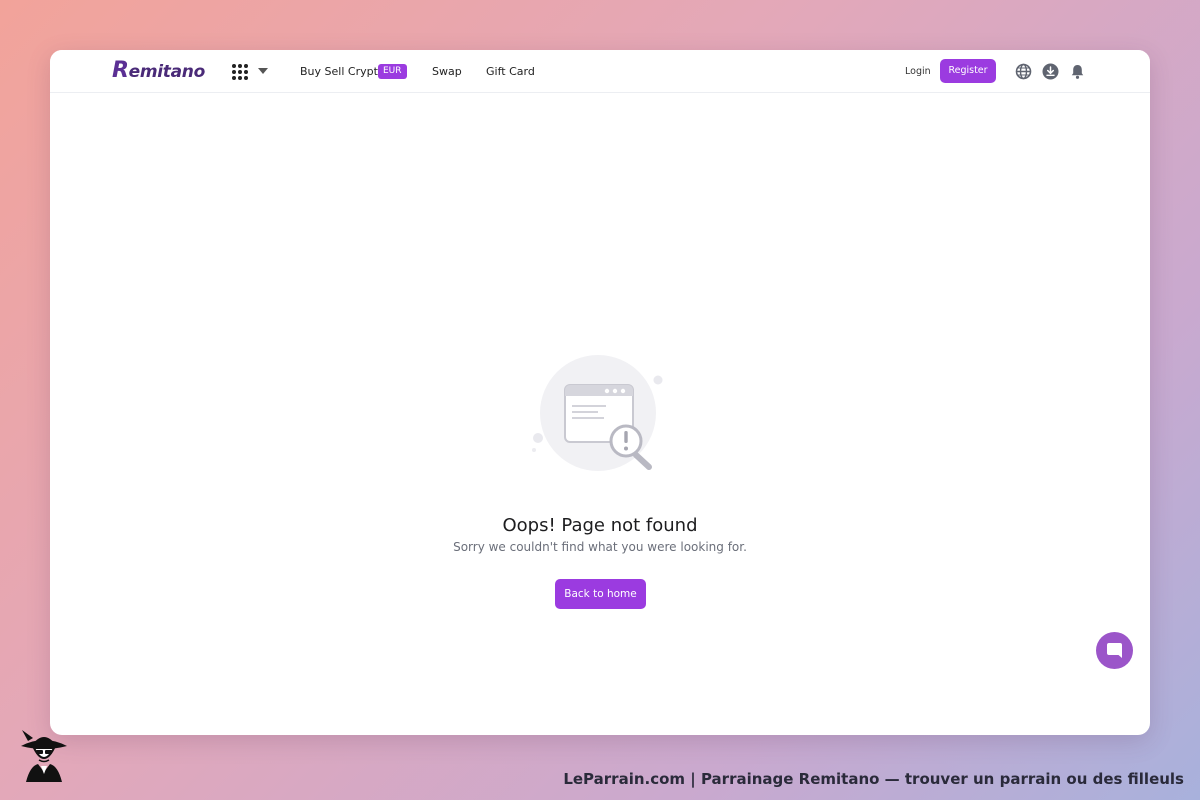 This screenshot has width=1200, height=800. Describe the element at coordinates (597, 413) in the screenshot. I see `page-not-found-illustration` at that location.